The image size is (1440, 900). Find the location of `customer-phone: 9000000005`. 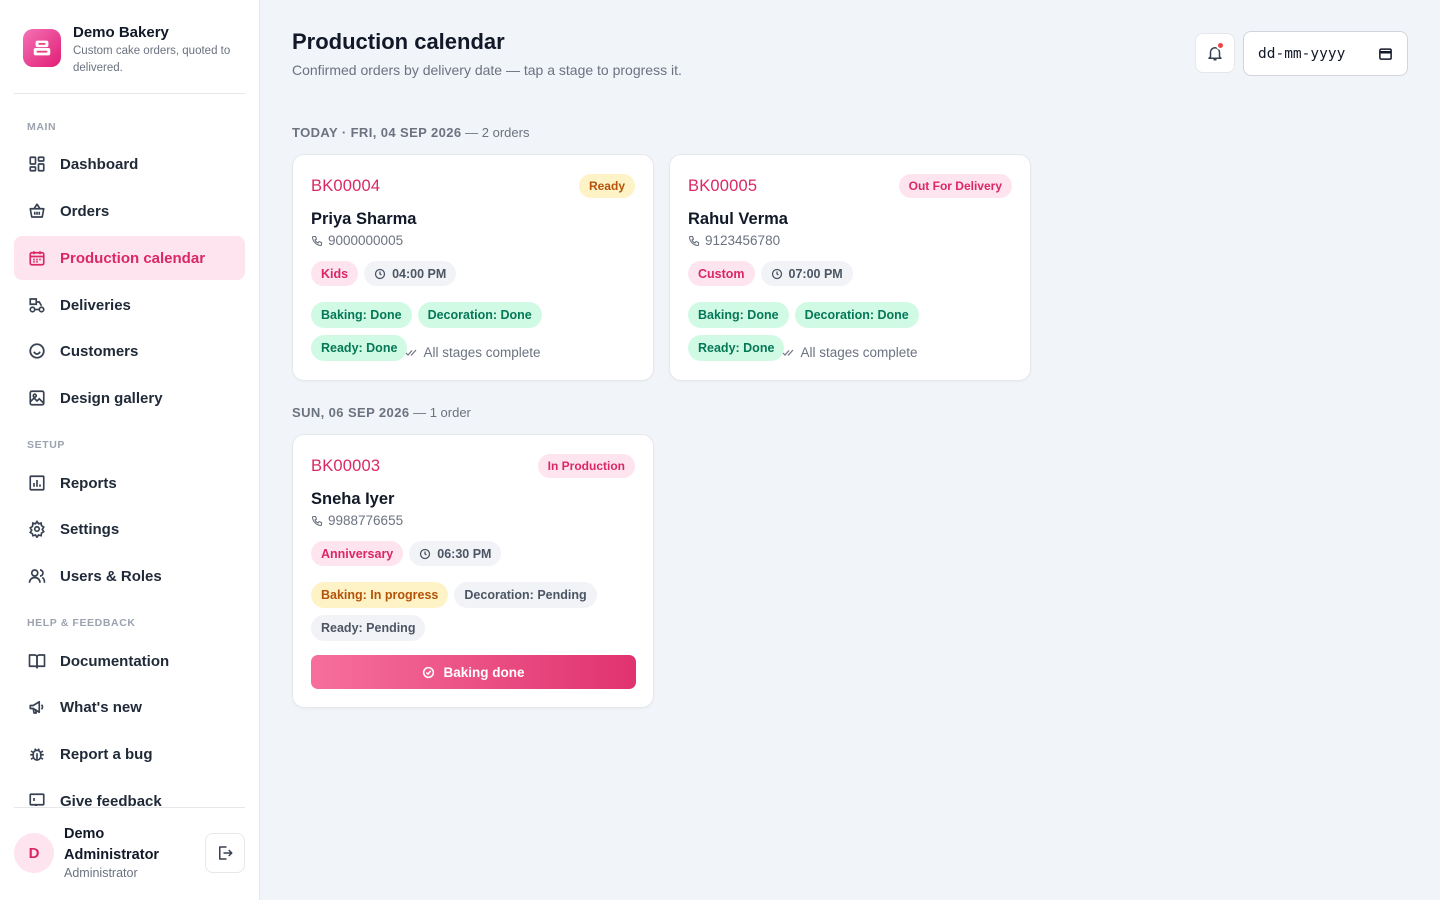

customer-phone: 9000000005 is located at coordinates (357, 240).